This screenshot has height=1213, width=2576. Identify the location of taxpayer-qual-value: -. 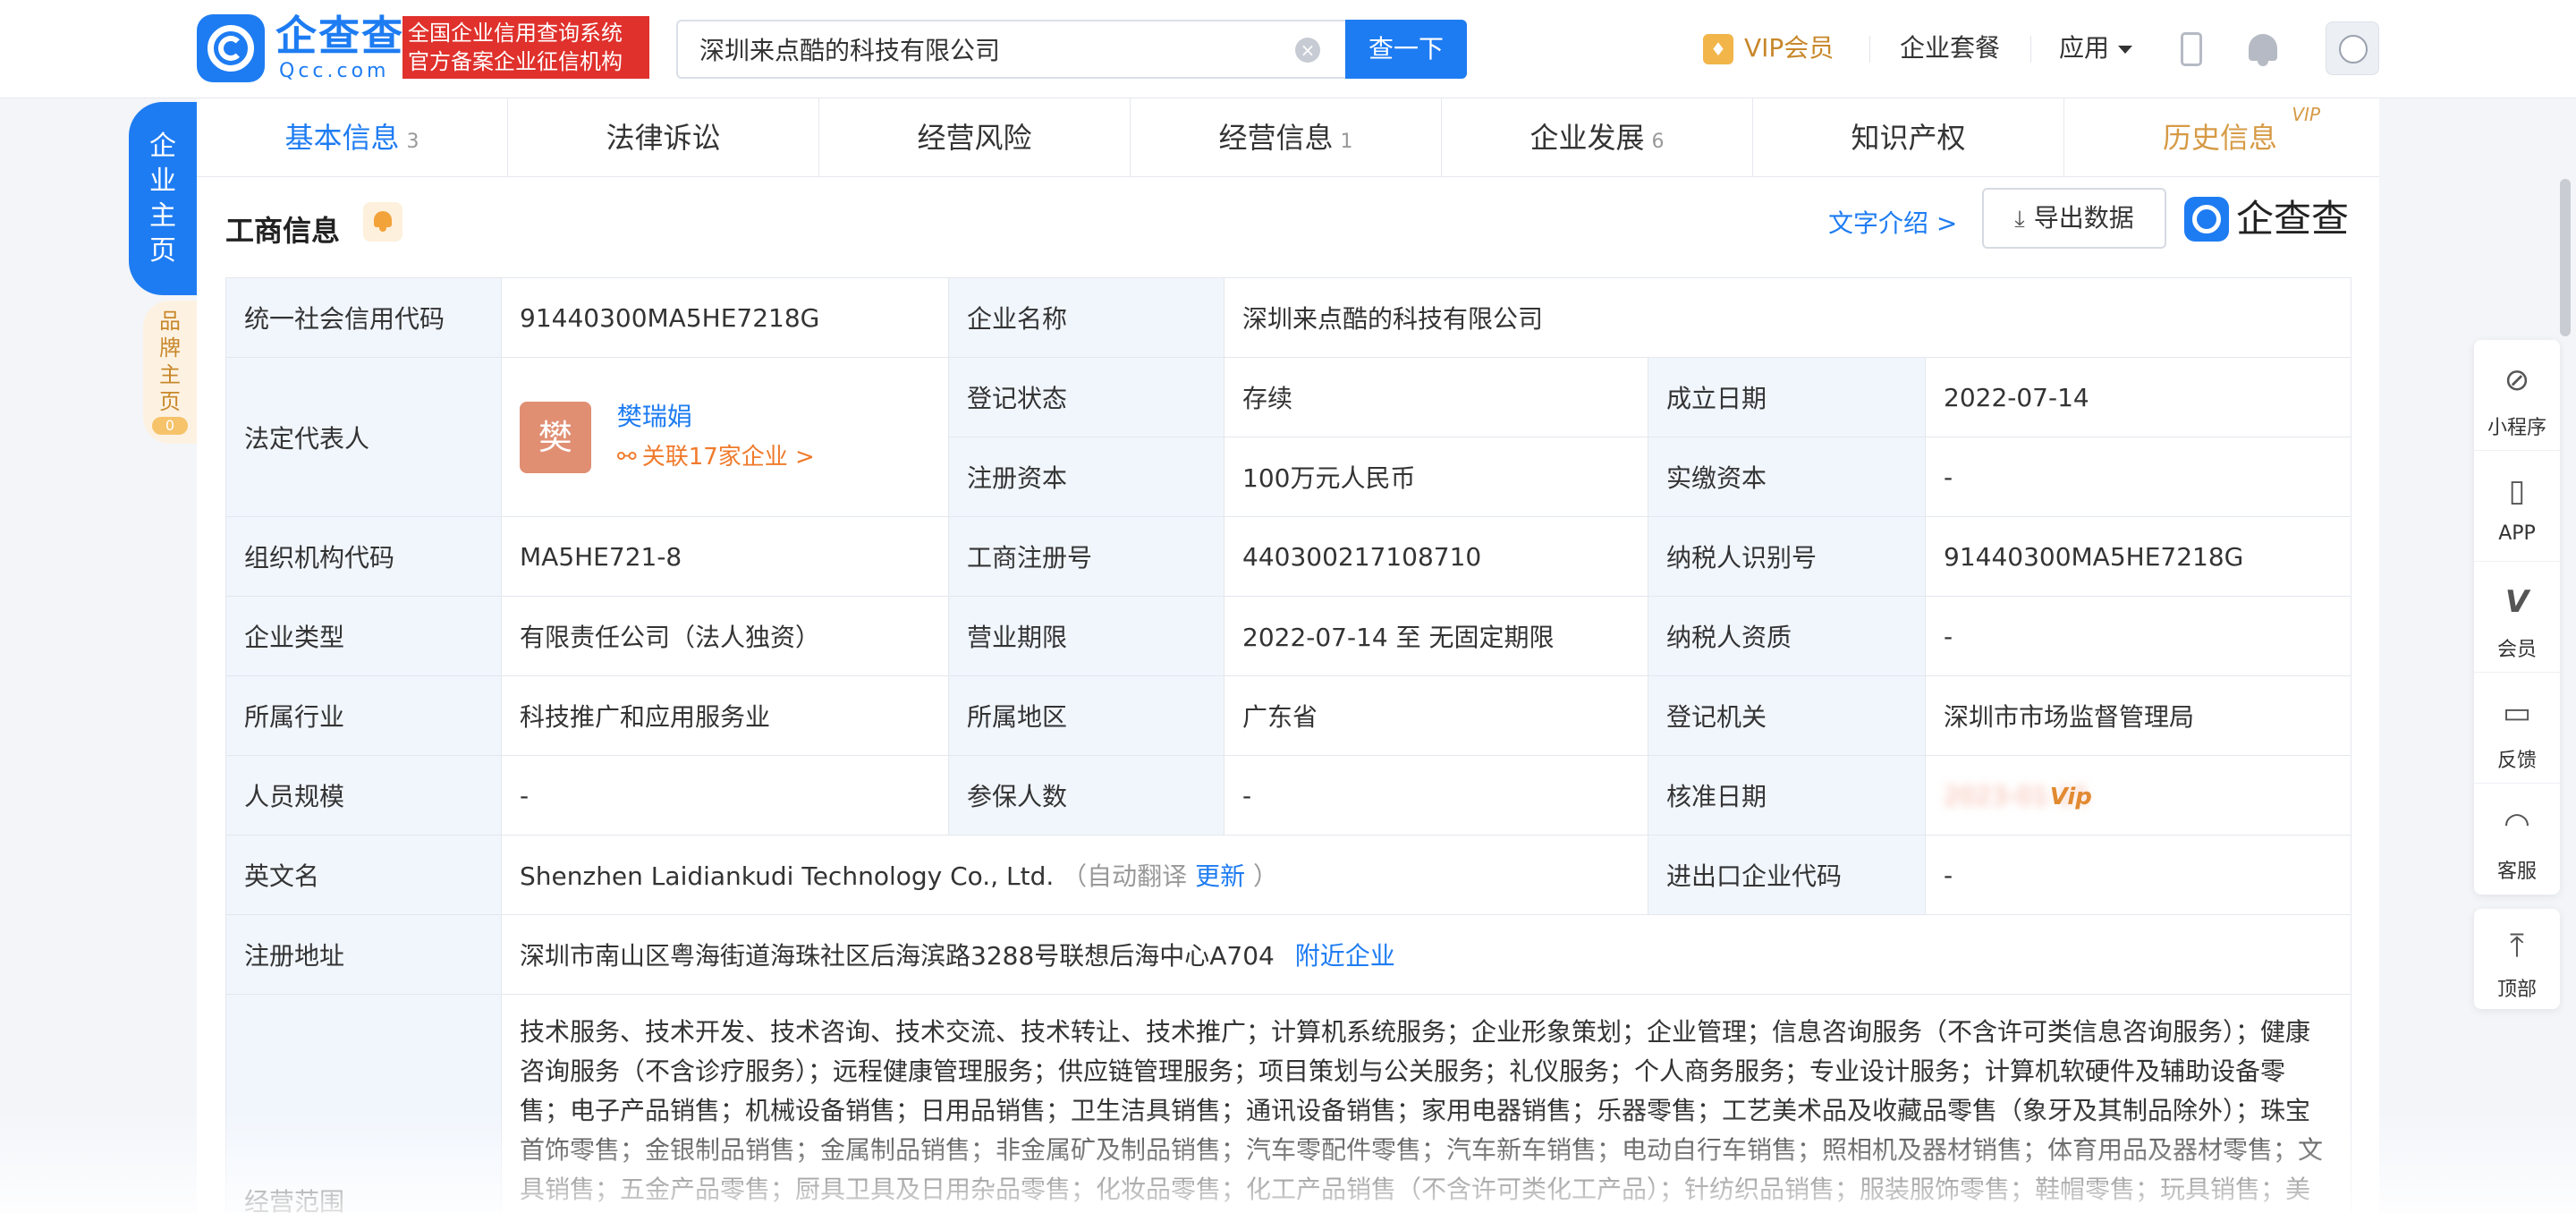
(2138, 636).